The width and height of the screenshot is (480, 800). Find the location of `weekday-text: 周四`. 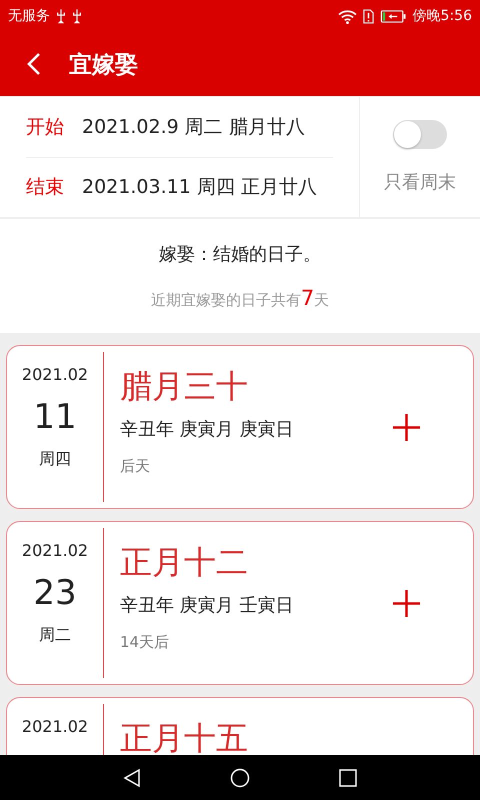

weekday-text: 周四 is located at coordinates (55, 459).